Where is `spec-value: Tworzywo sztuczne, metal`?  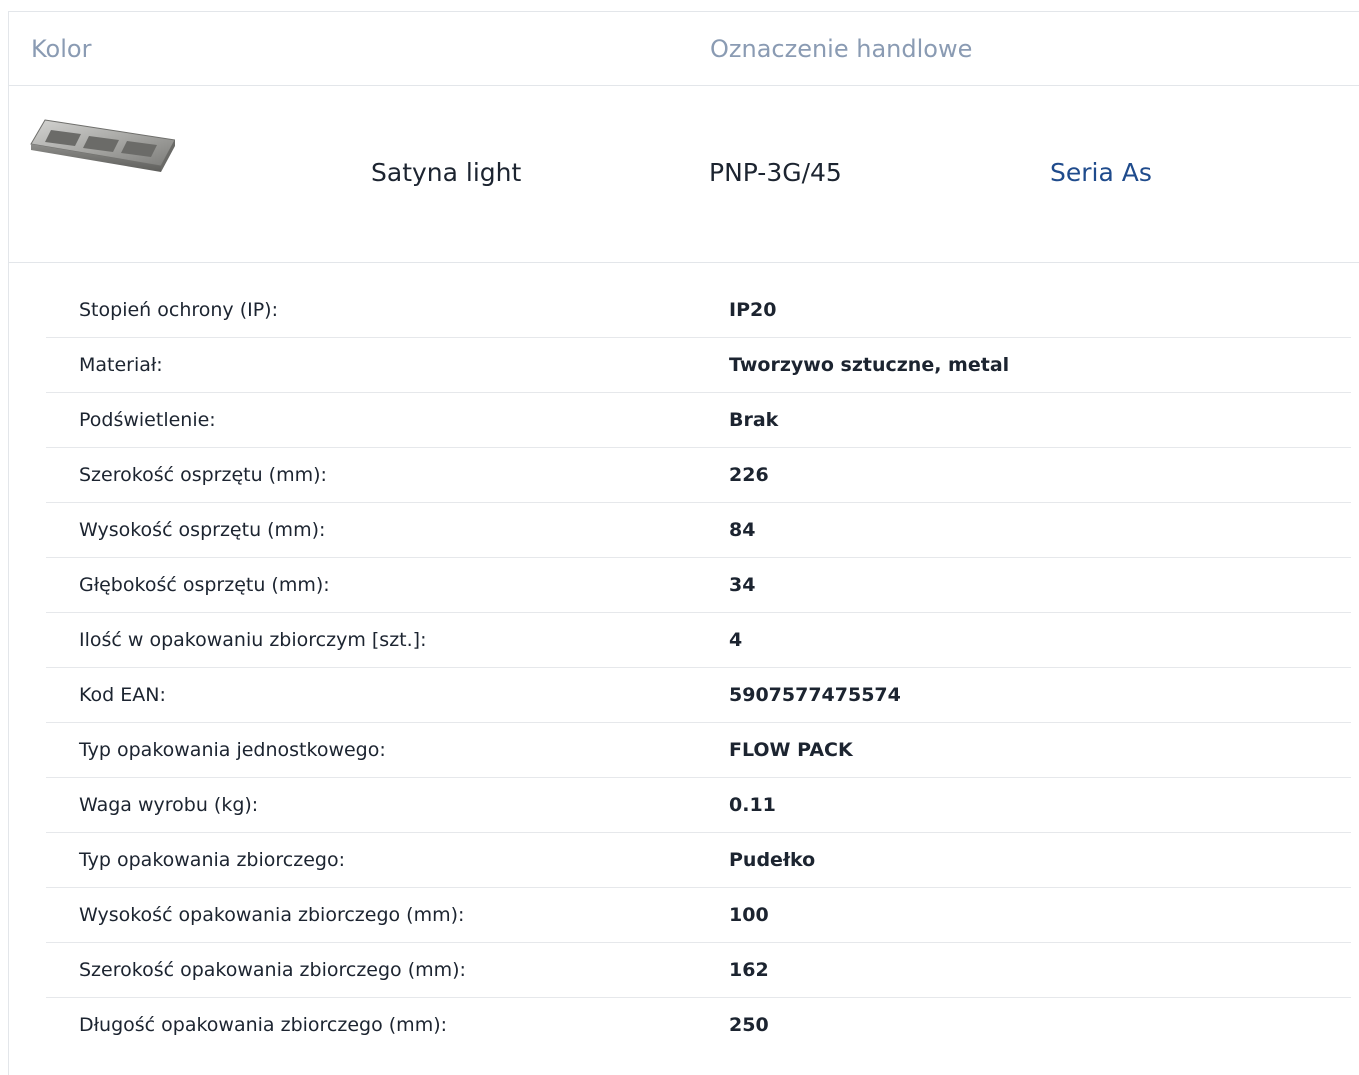 spec-value: Tworzywo sztuczne, metal is located at coordinates (869, 365).